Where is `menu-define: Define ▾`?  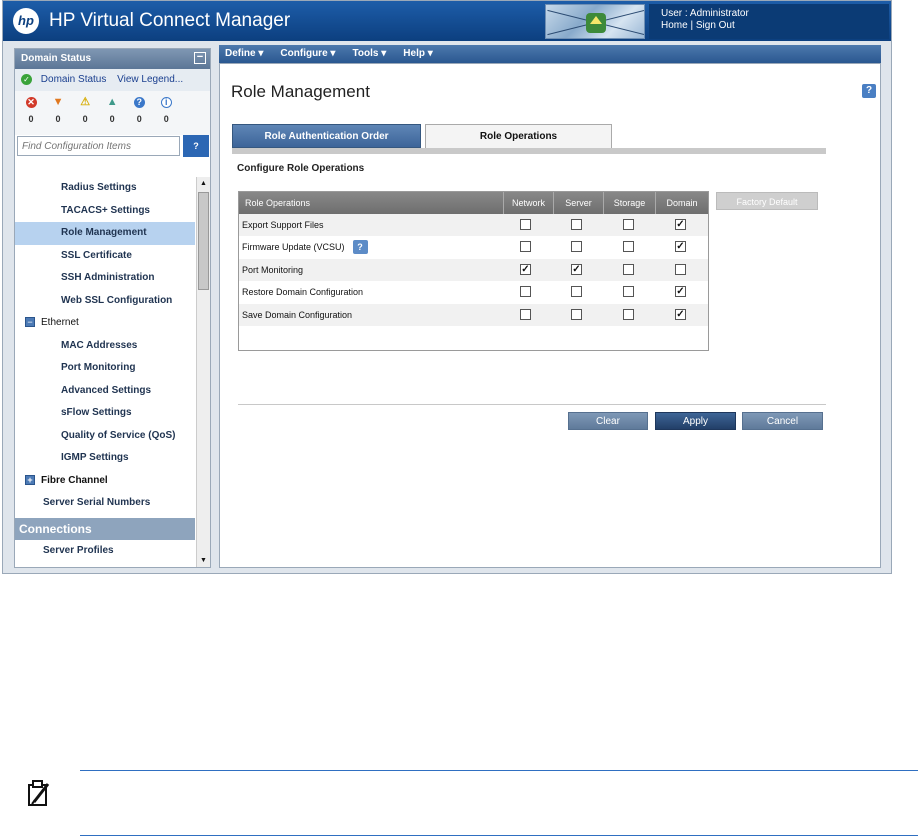 menu-define: Define ▾ is located at coordinates (244, 54).